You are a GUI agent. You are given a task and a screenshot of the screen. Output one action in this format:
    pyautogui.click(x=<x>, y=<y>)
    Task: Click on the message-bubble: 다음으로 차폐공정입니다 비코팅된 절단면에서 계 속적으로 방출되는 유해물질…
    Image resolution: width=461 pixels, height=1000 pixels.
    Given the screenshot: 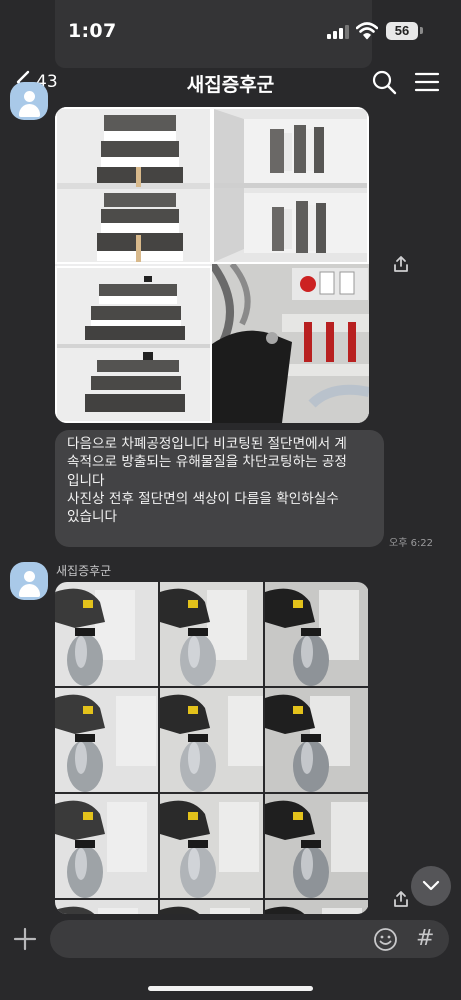 What is the action you would take?
    pyautogui.click(x=219, y=488)
    